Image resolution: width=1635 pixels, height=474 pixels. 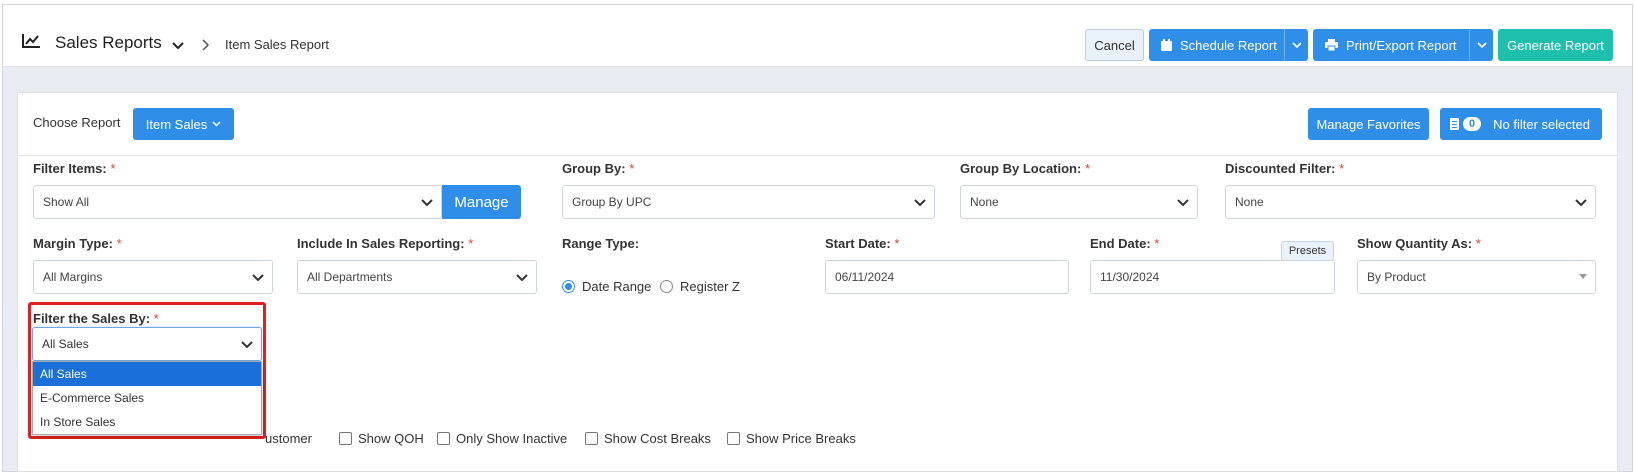 I want to click on choose-report-label: Choose Report, so click(x=77, y=122).